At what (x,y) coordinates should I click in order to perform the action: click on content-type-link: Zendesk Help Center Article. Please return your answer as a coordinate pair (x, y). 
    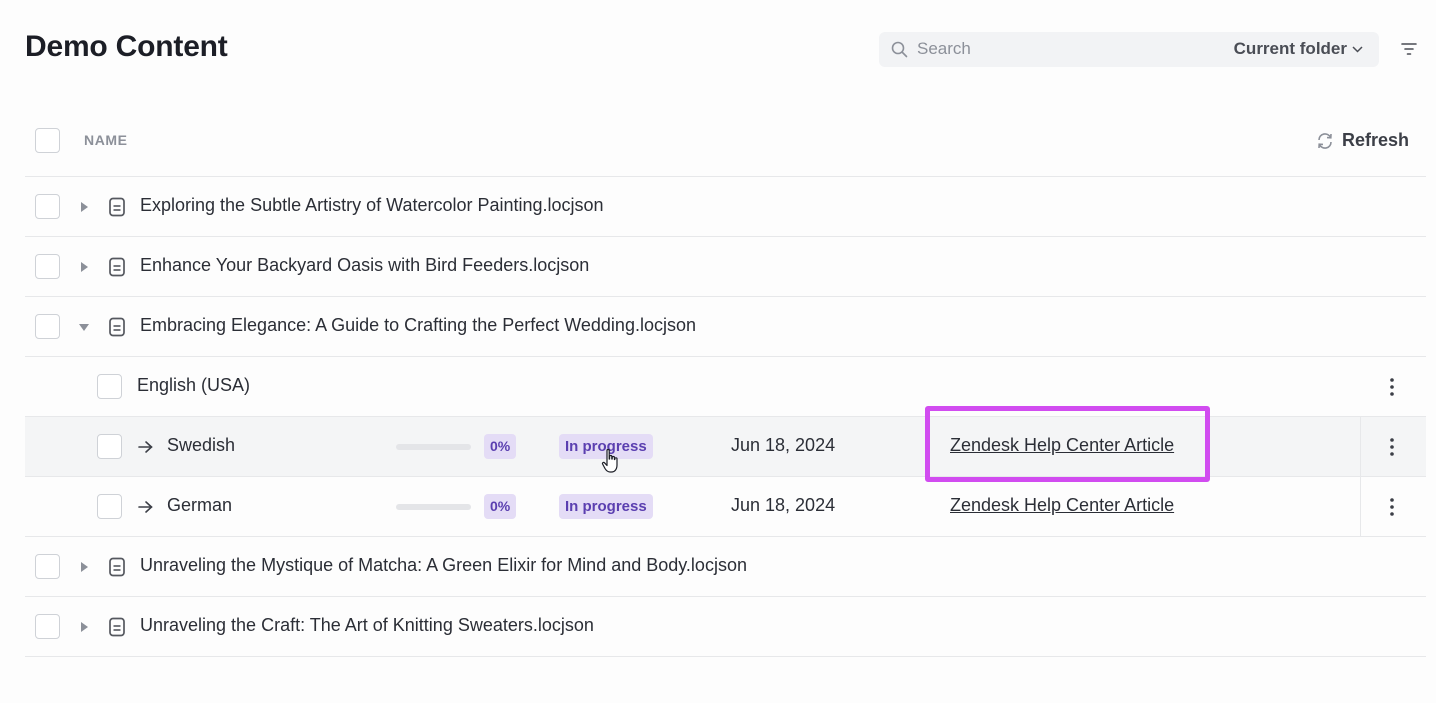
    Looking at the image, I should click on (1062, 505).